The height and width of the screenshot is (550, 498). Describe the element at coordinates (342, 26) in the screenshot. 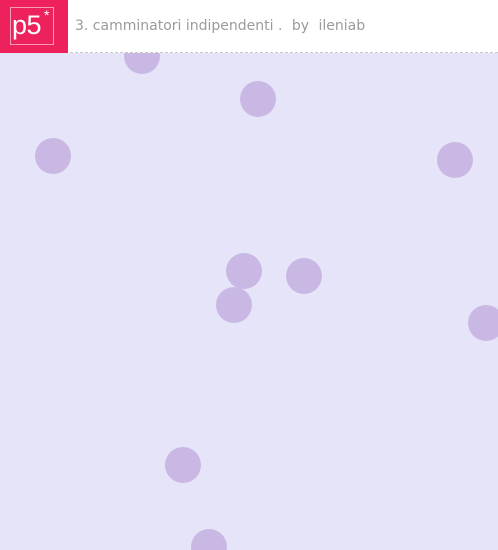

I see `author-link: ileniab` at that location.